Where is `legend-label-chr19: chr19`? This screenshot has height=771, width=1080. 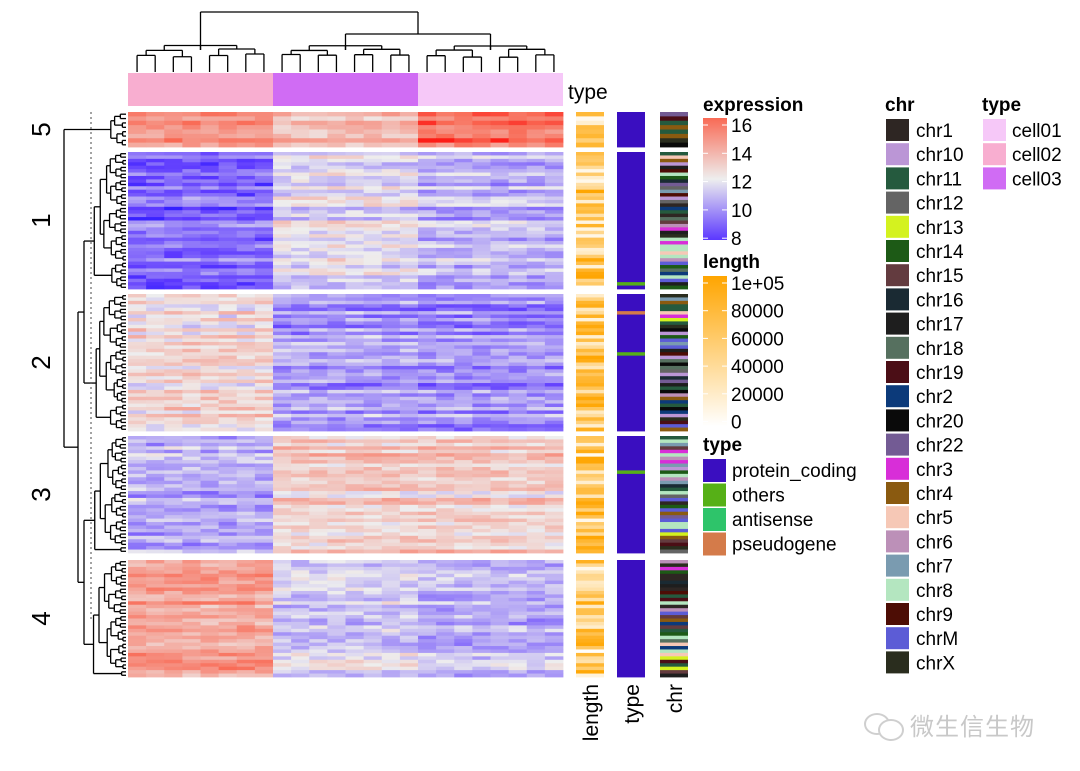
legend-label-chr19: chr19 is located at coordinates (940, 373).